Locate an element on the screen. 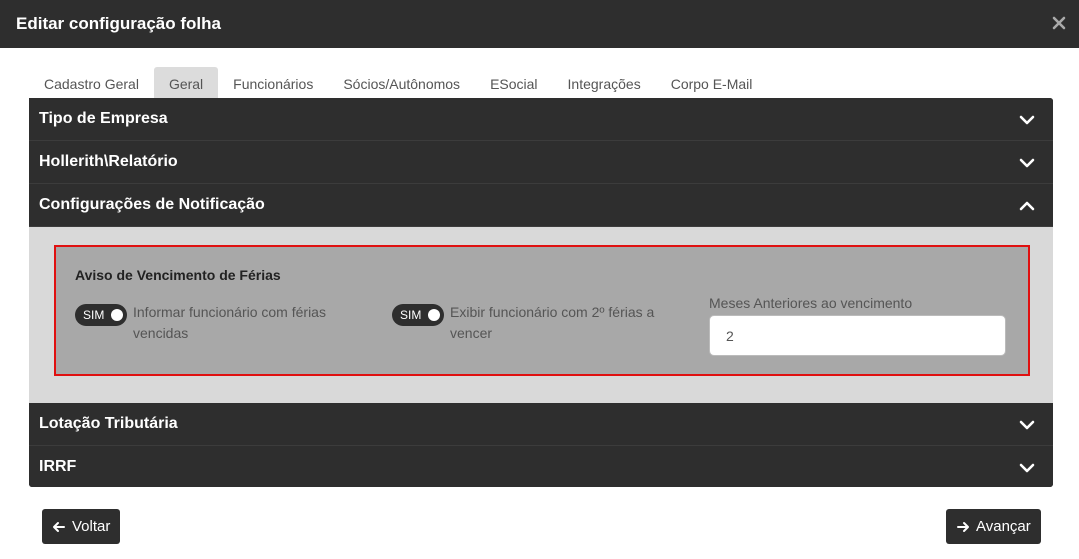  voltar-button: Voltar is located at coordinates (81, 526).